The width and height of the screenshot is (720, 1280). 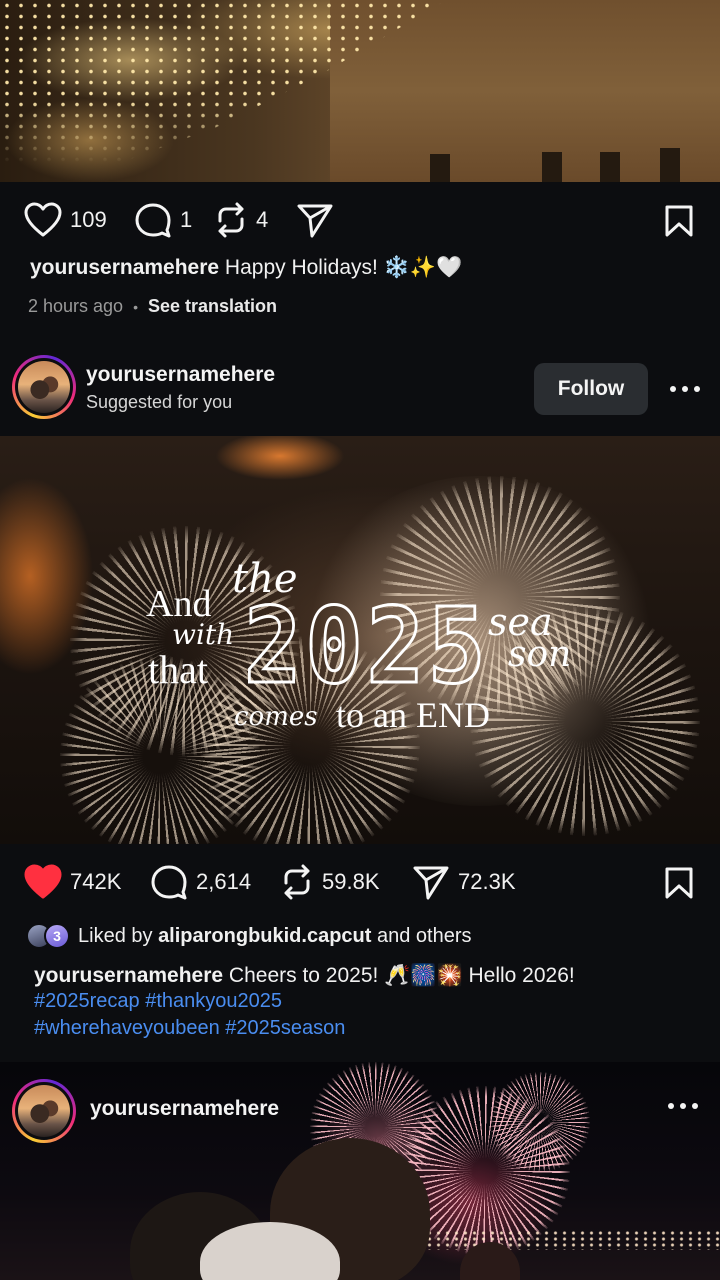 What do you see at coordinates (591, 389) in the screenshot?
I see `follow-button: Follow` at bounding box center [591, 389].